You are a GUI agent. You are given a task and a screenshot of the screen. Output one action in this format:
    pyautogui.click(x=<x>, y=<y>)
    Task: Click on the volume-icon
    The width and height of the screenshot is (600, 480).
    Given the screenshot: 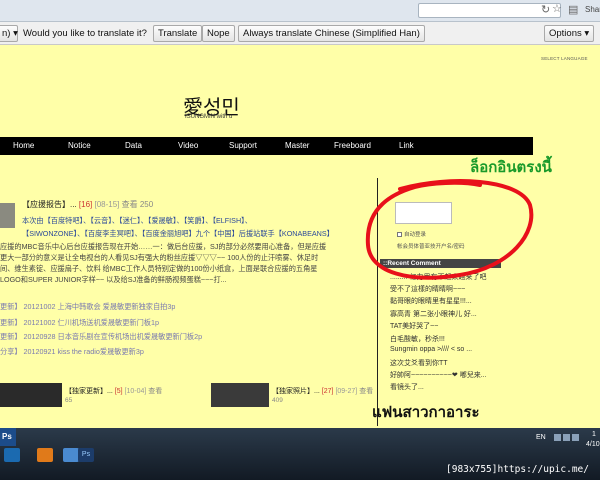 What is the action you would take?
    pyautogui.click(x=575, y=437)
    